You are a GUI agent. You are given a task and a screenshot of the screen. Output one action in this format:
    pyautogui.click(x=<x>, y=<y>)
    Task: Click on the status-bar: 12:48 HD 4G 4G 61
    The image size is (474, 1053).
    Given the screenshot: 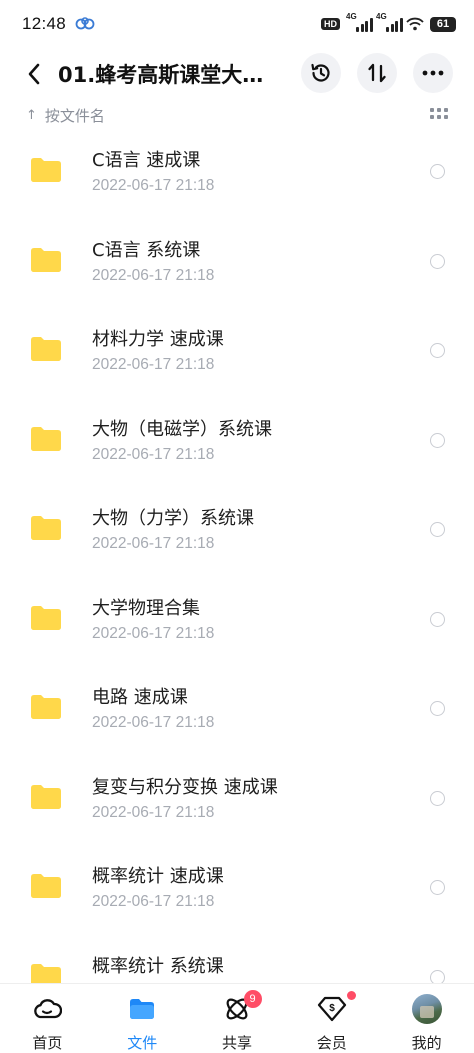 What is the action you would take?
    pyautogui.click(x=237, y=24)
    